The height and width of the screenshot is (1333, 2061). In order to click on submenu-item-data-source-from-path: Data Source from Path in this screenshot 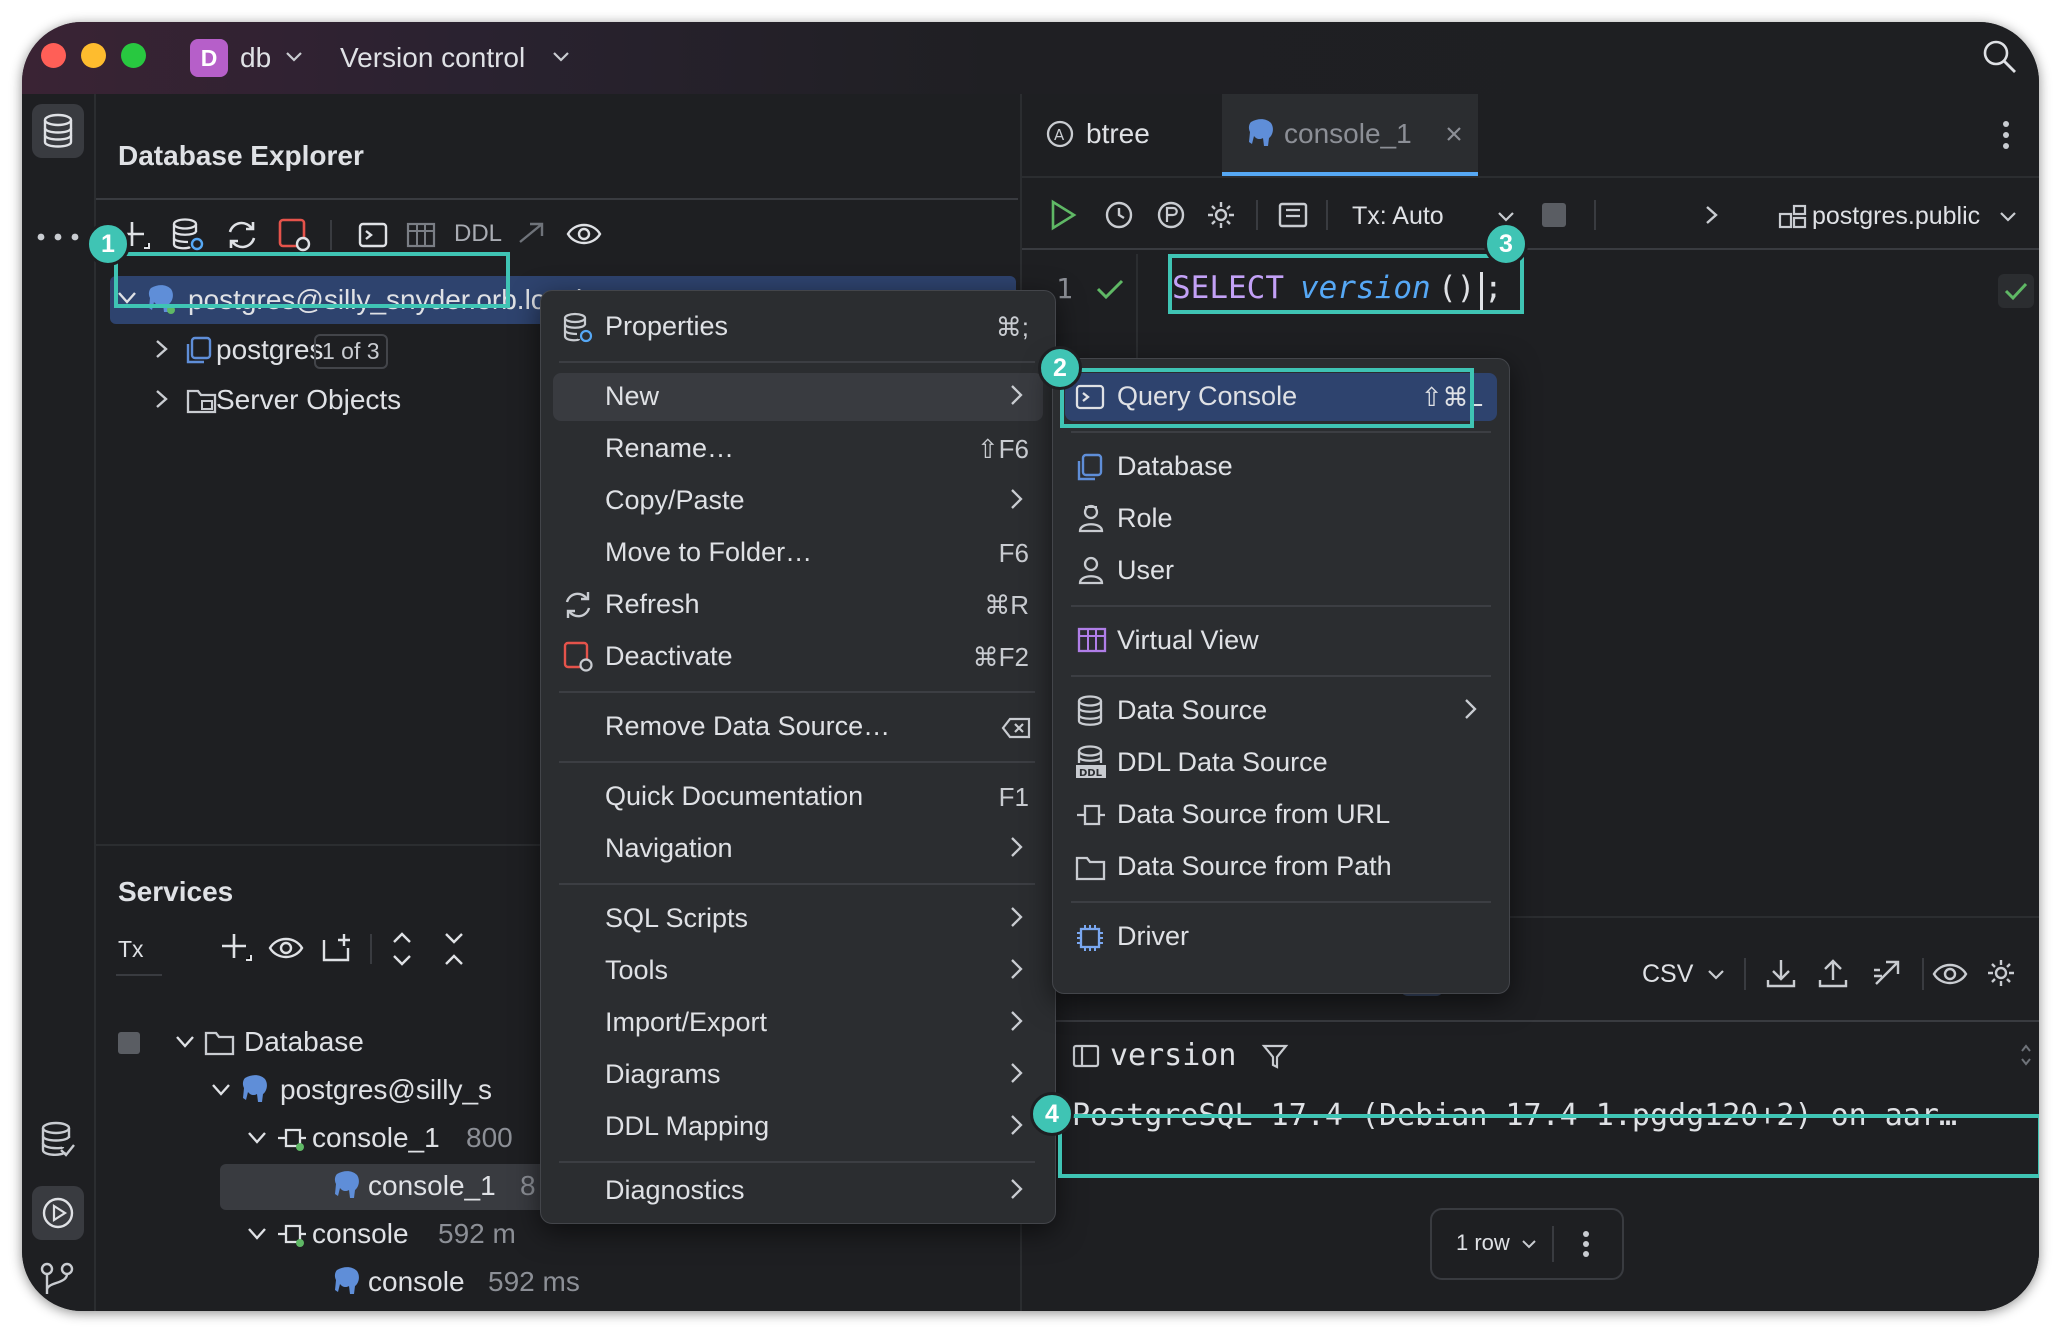, I will do `click(1281, 867)`.